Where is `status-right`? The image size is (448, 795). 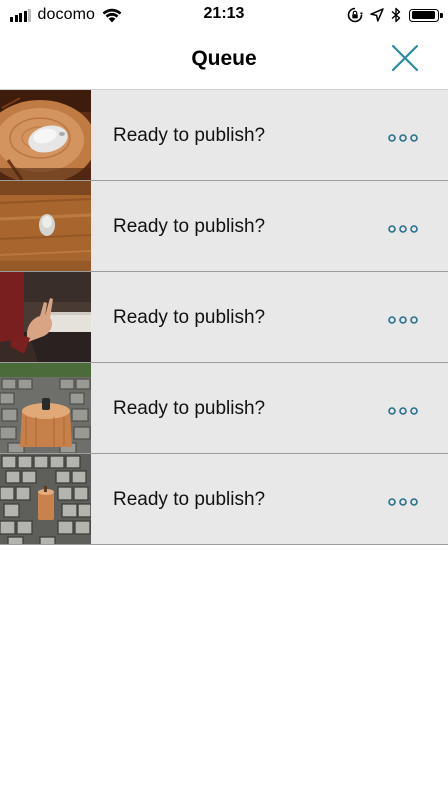
status-right is located at coordinates (391, 15).